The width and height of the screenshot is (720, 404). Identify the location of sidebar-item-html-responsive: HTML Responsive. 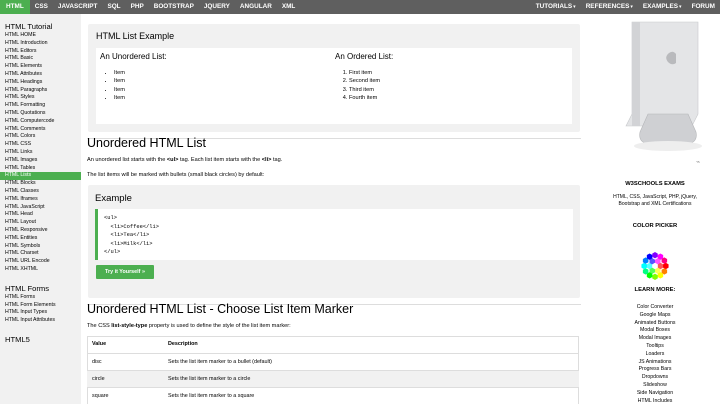
(40, 231).